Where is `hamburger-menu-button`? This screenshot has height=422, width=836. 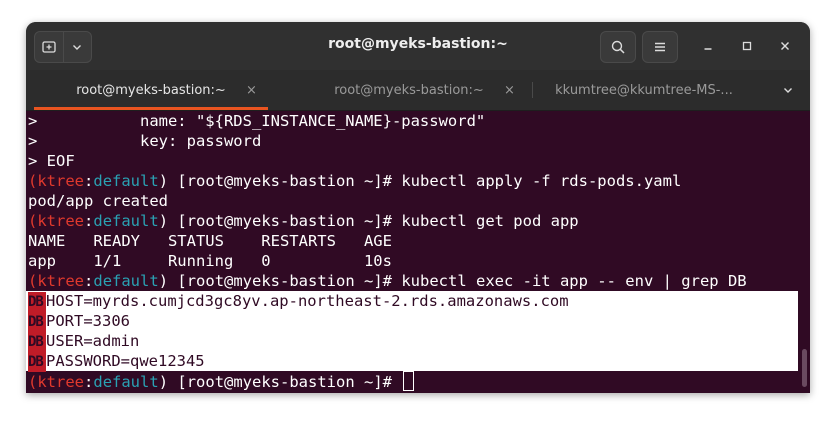
hamburger-menu-button is located at coordinates (660, 47).